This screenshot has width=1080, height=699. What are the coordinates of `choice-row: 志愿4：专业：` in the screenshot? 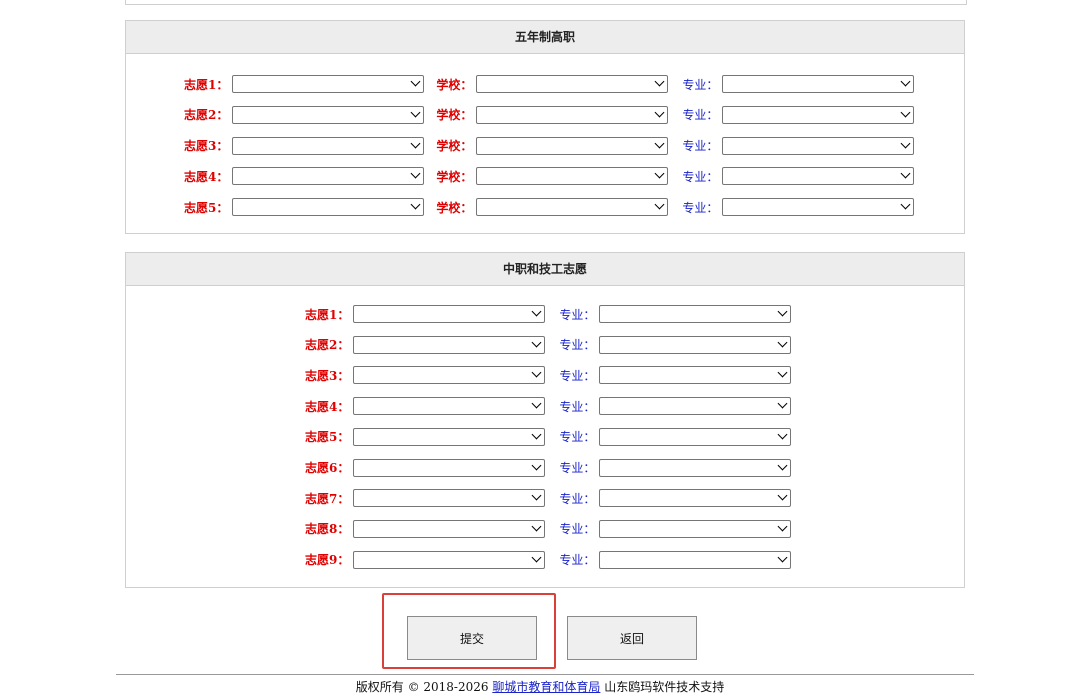 It's located at (548, 406).